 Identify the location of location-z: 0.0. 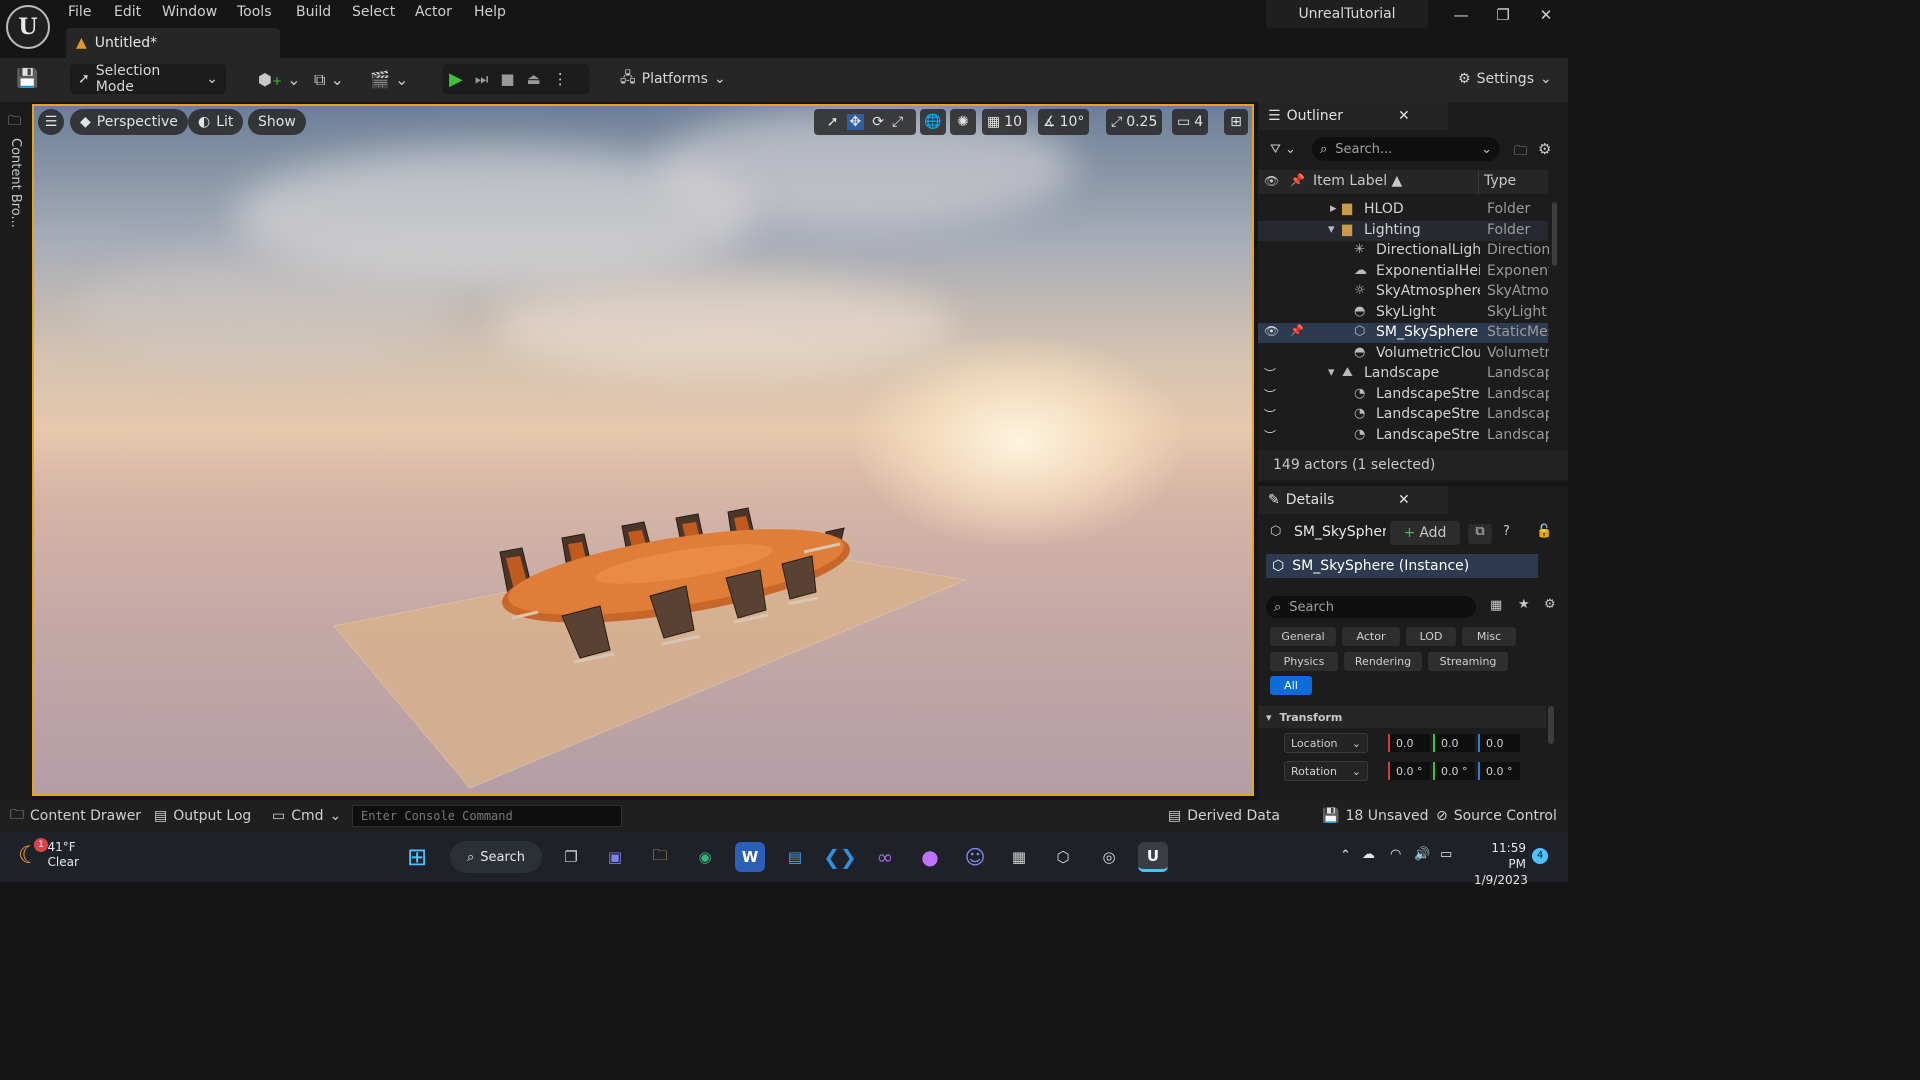
(1499, 743).